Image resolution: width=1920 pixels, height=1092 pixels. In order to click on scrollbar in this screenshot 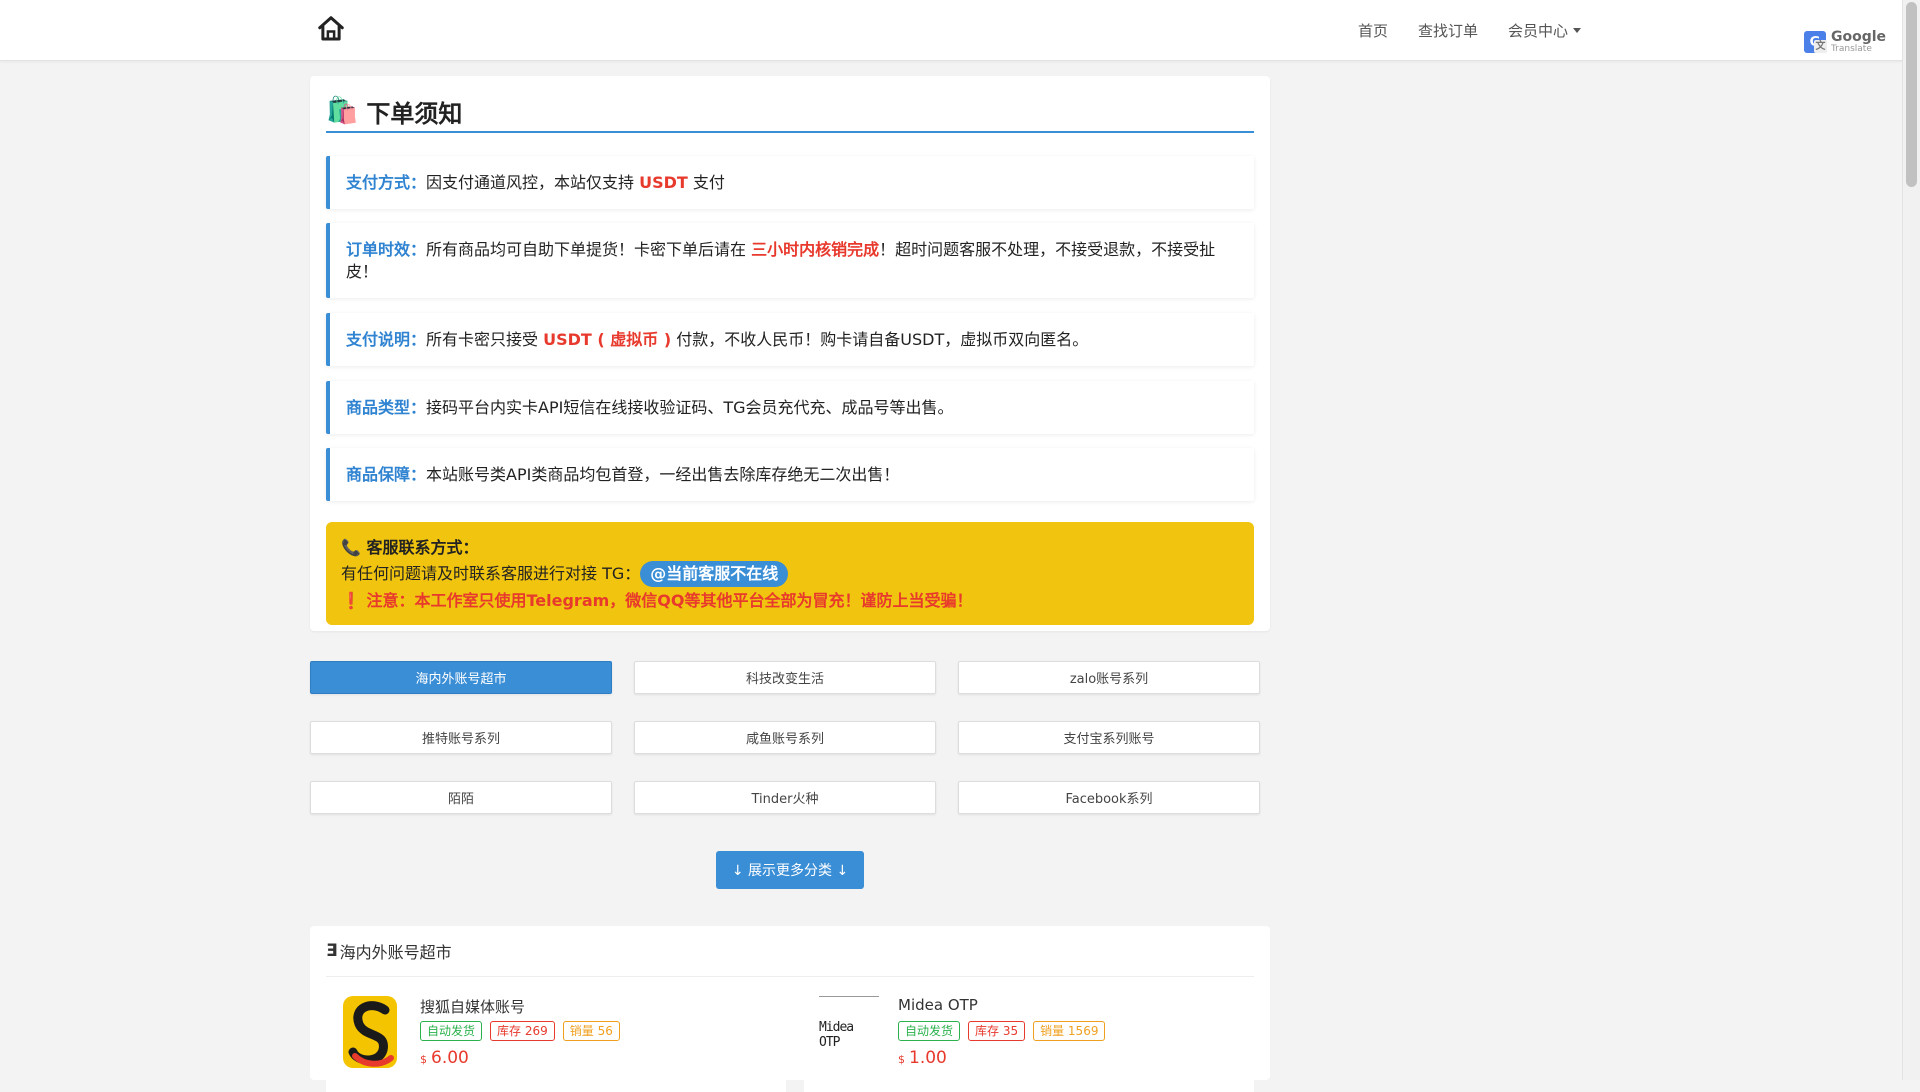, I will do `click(1911, 540)`.